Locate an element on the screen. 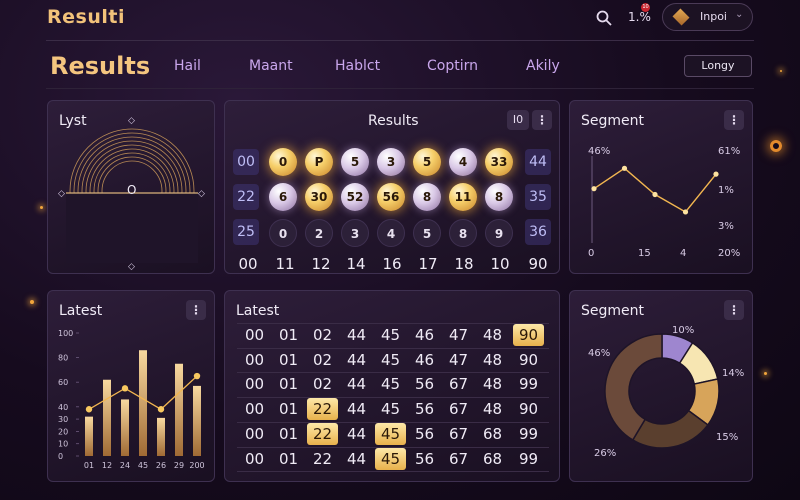 This screenshot has height=500, width=800. table-cell: 01 is located at coordinates (288, 459).